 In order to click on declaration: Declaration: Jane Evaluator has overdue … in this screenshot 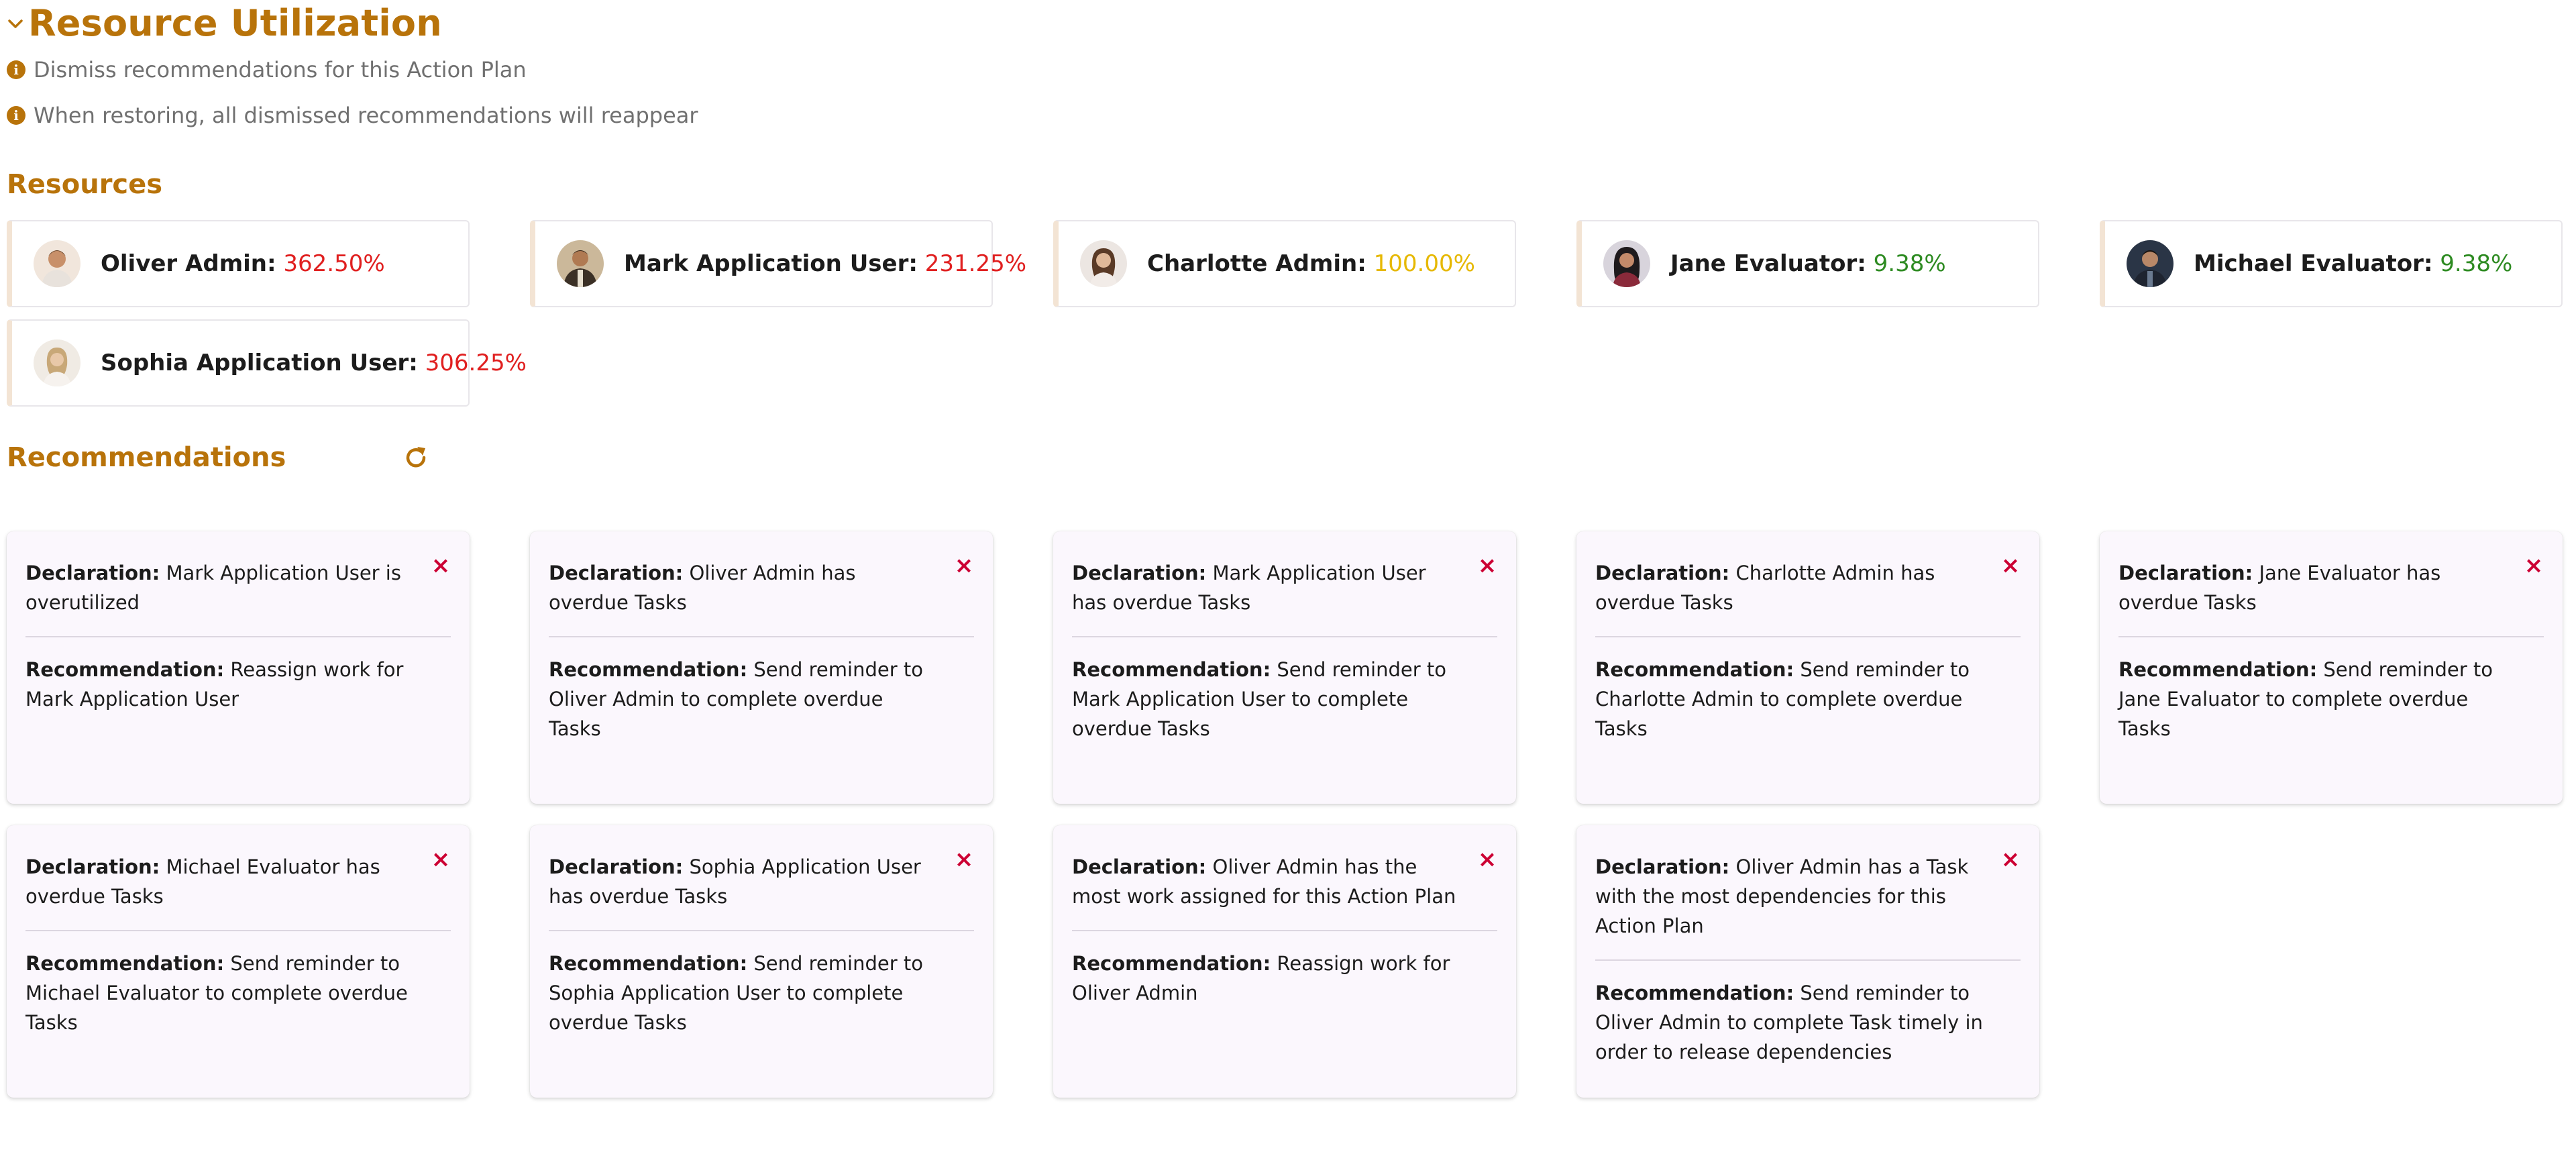, I will do `click(2331, 587)`.